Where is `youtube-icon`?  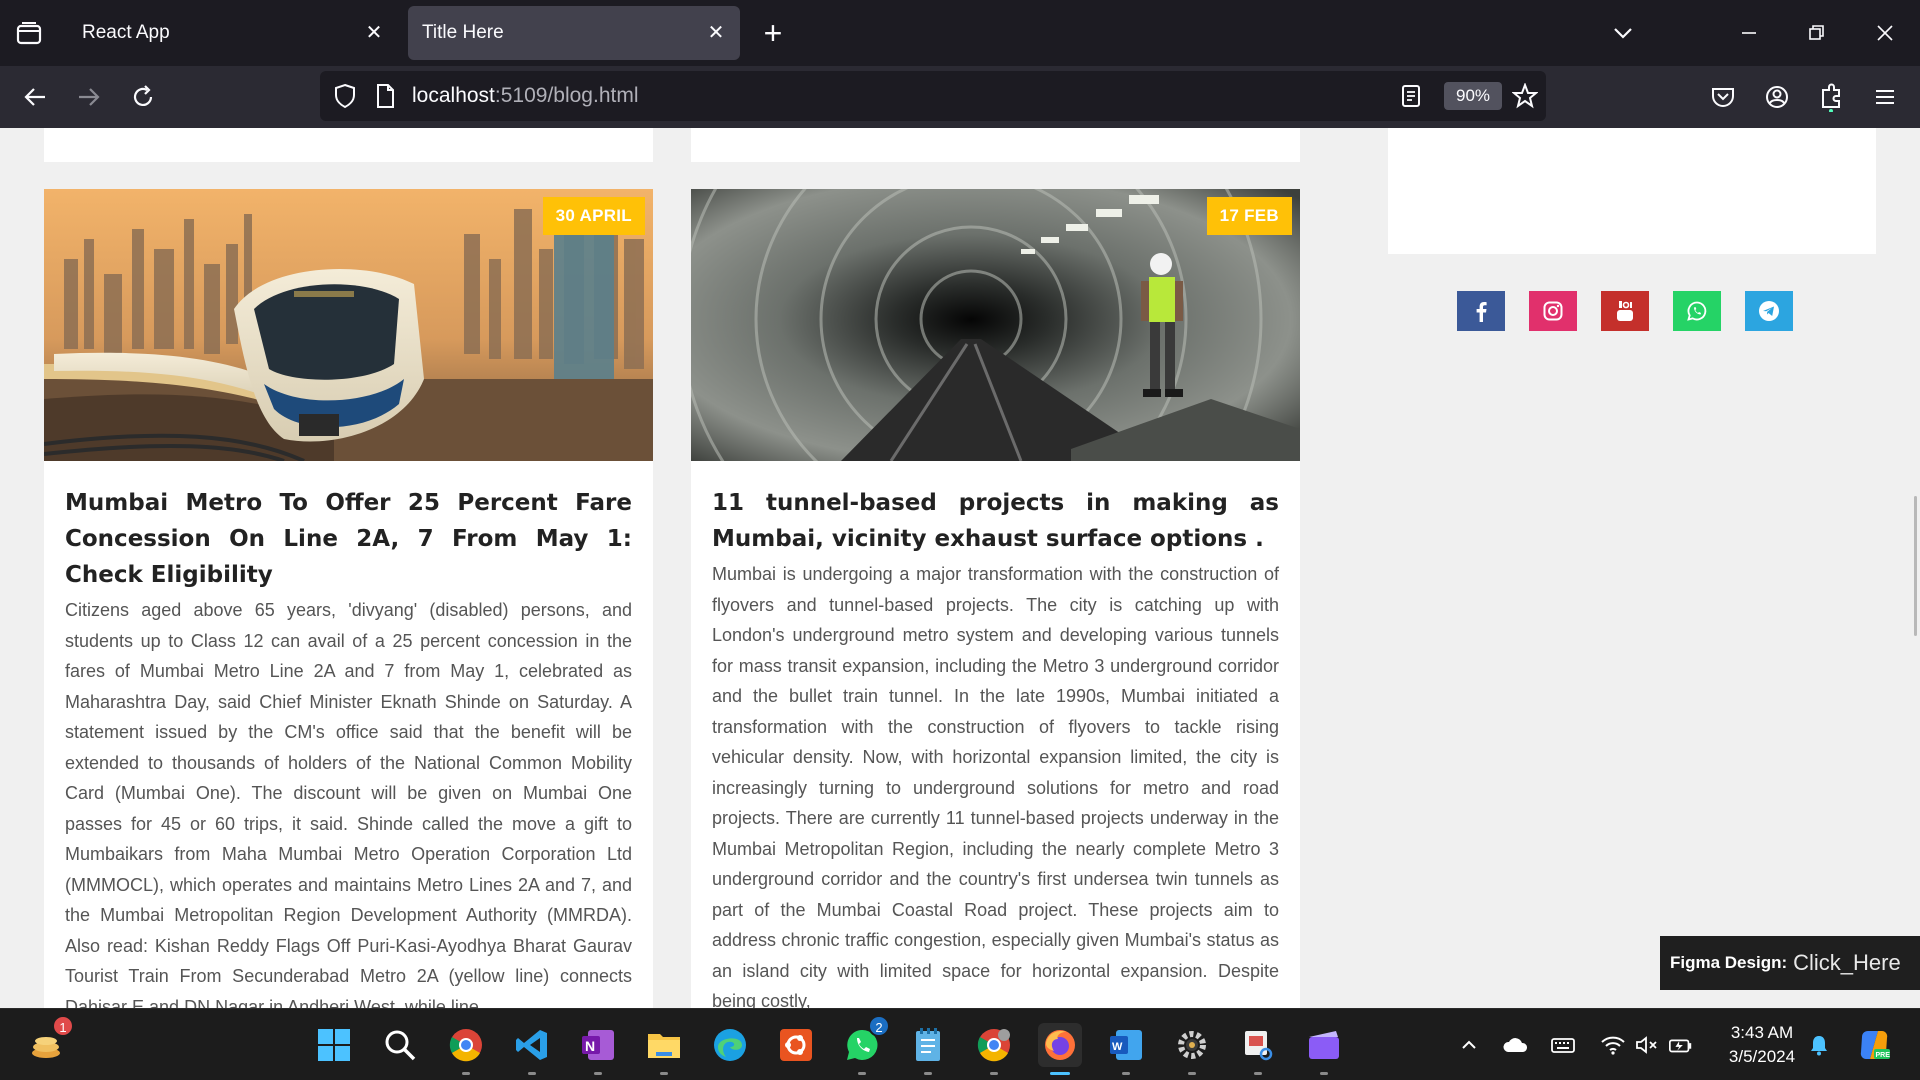
youtube-icon is located at coordinates (1625, 311).